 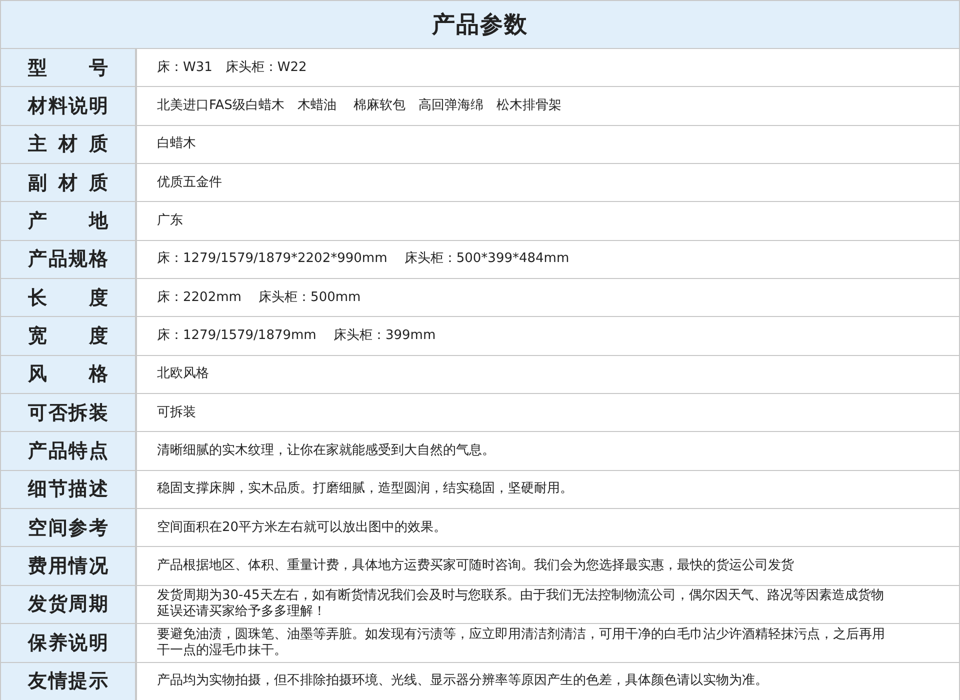 What do you see at coordinates (68, 68) in the screenshot?
I see `row-label: 型 号` at bounding box center [68, 68].